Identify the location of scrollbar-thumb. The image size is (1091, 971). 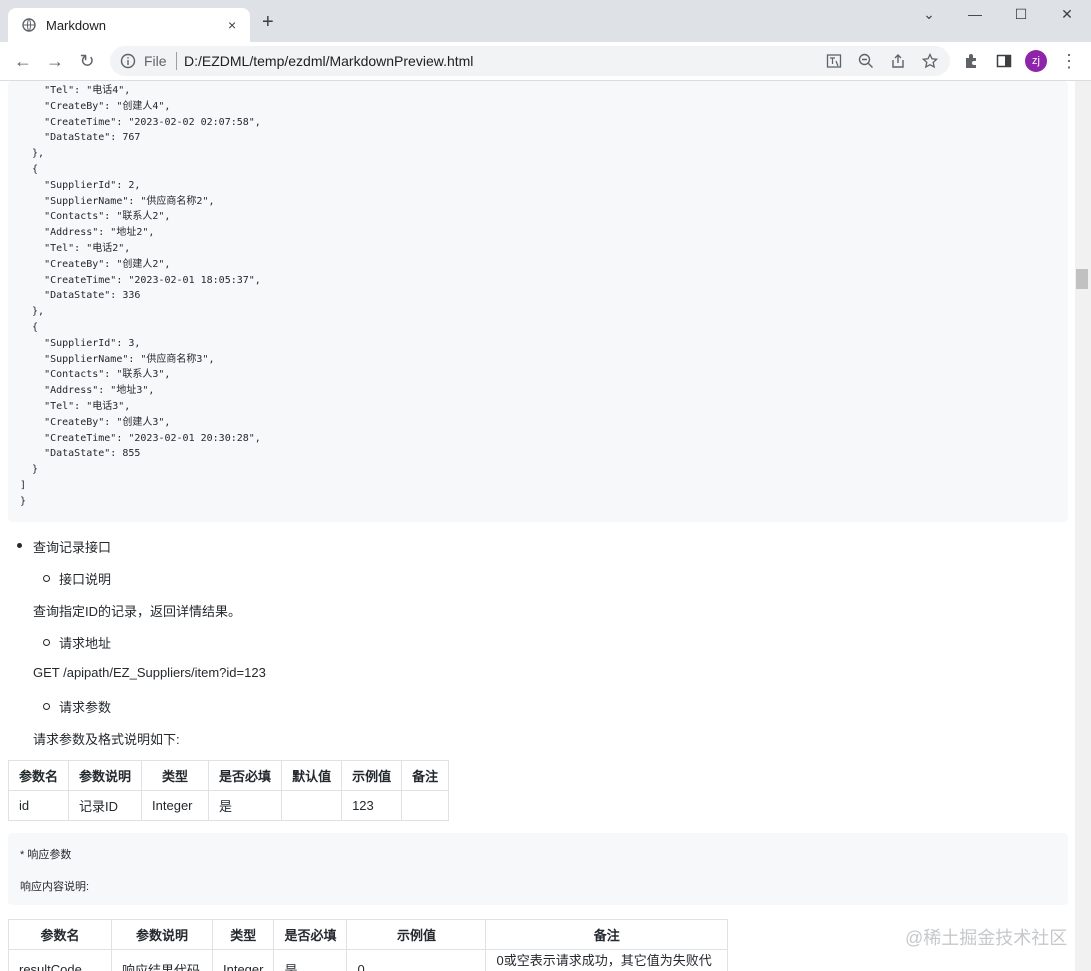
(1082, 279).